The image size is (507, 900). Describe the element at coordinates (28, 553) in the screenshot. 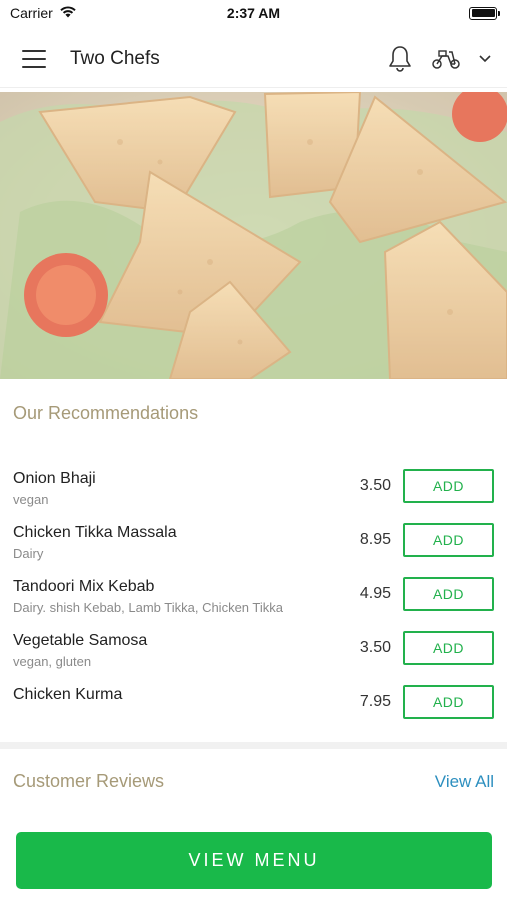

I see `item-description: Dairy` at that location.